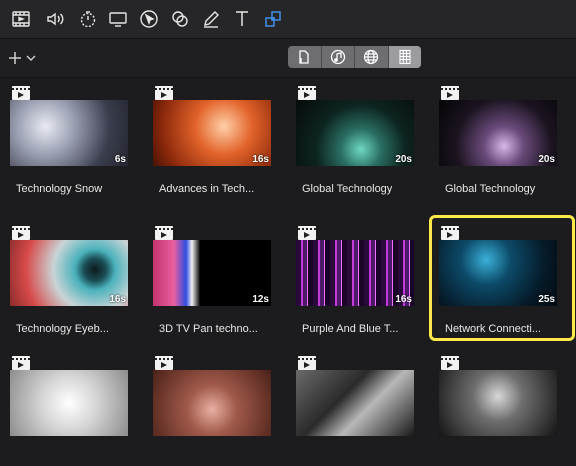  What do you see at coordinates (546, 299) in the screenshot?
I see `duration-label: 25s` at bounding box center [546, 299].